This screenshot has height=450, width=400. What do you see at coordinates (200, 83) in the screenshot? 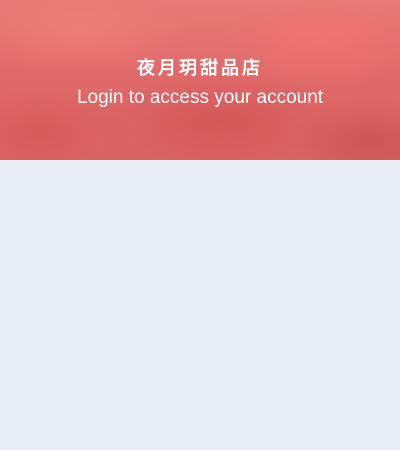
I see `hero-text-block: 夜月玥甜品店 Login to access your account` at bounding box center [200, 83].